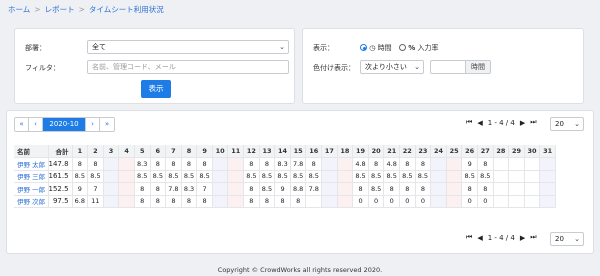  What do you see at coordinates (60, 151) in the screenshot?
I see `col-header-total: 合計` at bounding box center [60, 151].